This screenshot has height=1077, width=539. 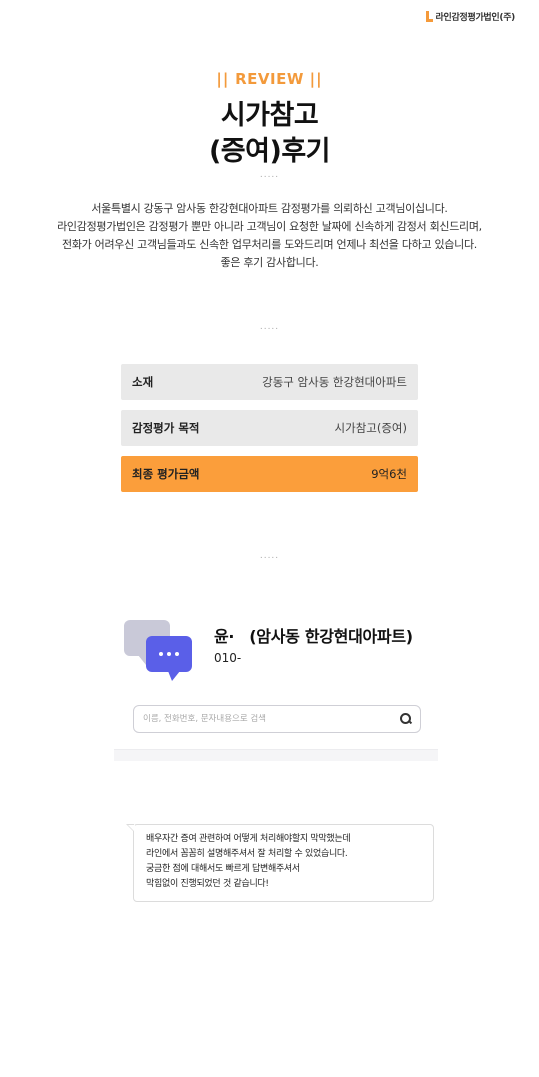 What do you see at coordinates (228, 658) in the screenshot?
I see `contact-phone: 010-` at bounding box center [228, 658].